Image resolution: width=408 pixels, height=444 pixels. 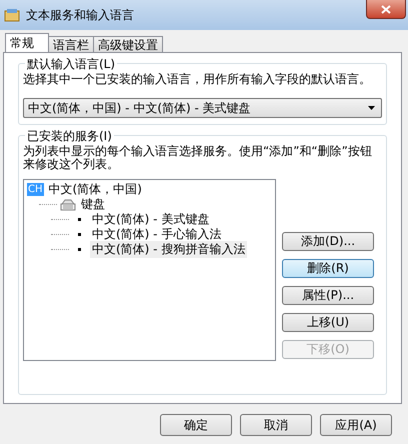 What do you see at coordinates (68, 204) in the screenshot?
I see `keyboard-icon` at bounding box center [68, 204].